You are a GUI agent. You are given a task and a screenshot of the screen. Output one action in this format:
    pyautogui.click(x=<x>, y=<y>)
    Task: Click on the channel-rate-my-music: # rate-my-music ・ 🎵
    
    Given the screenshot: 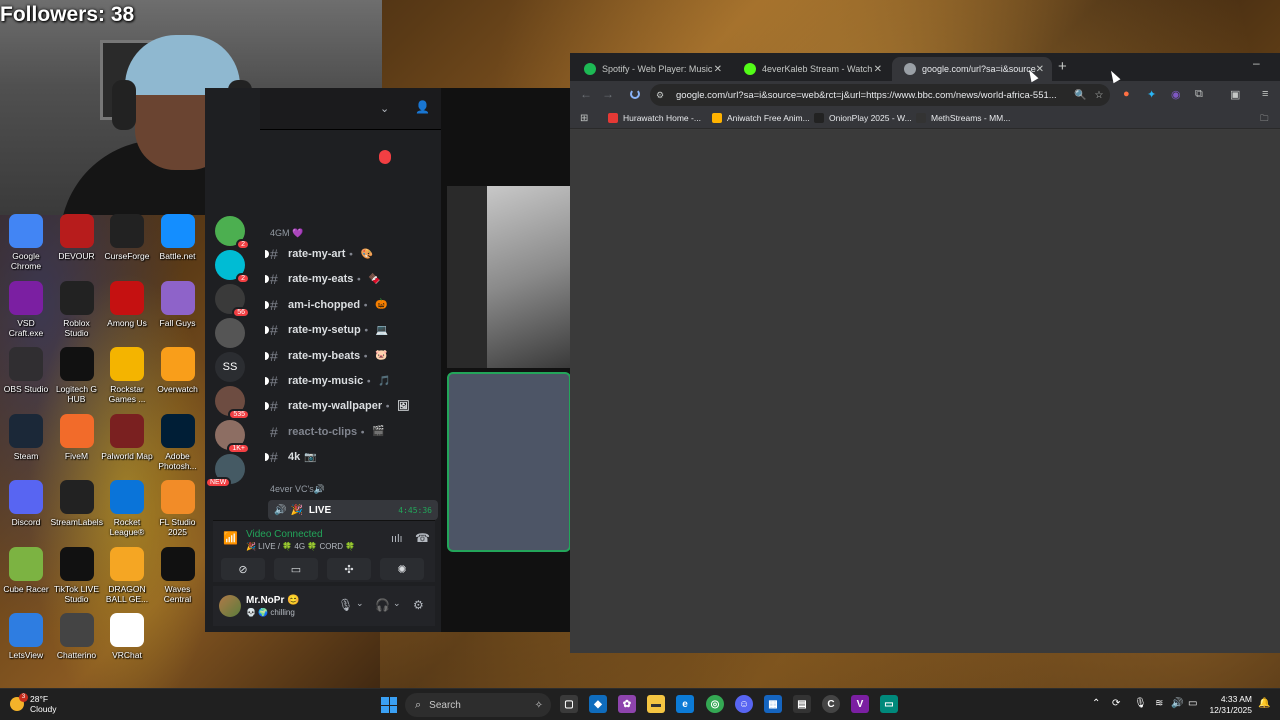 What is the action you would take?
    pyautogui.click(x=352, y=381)
    